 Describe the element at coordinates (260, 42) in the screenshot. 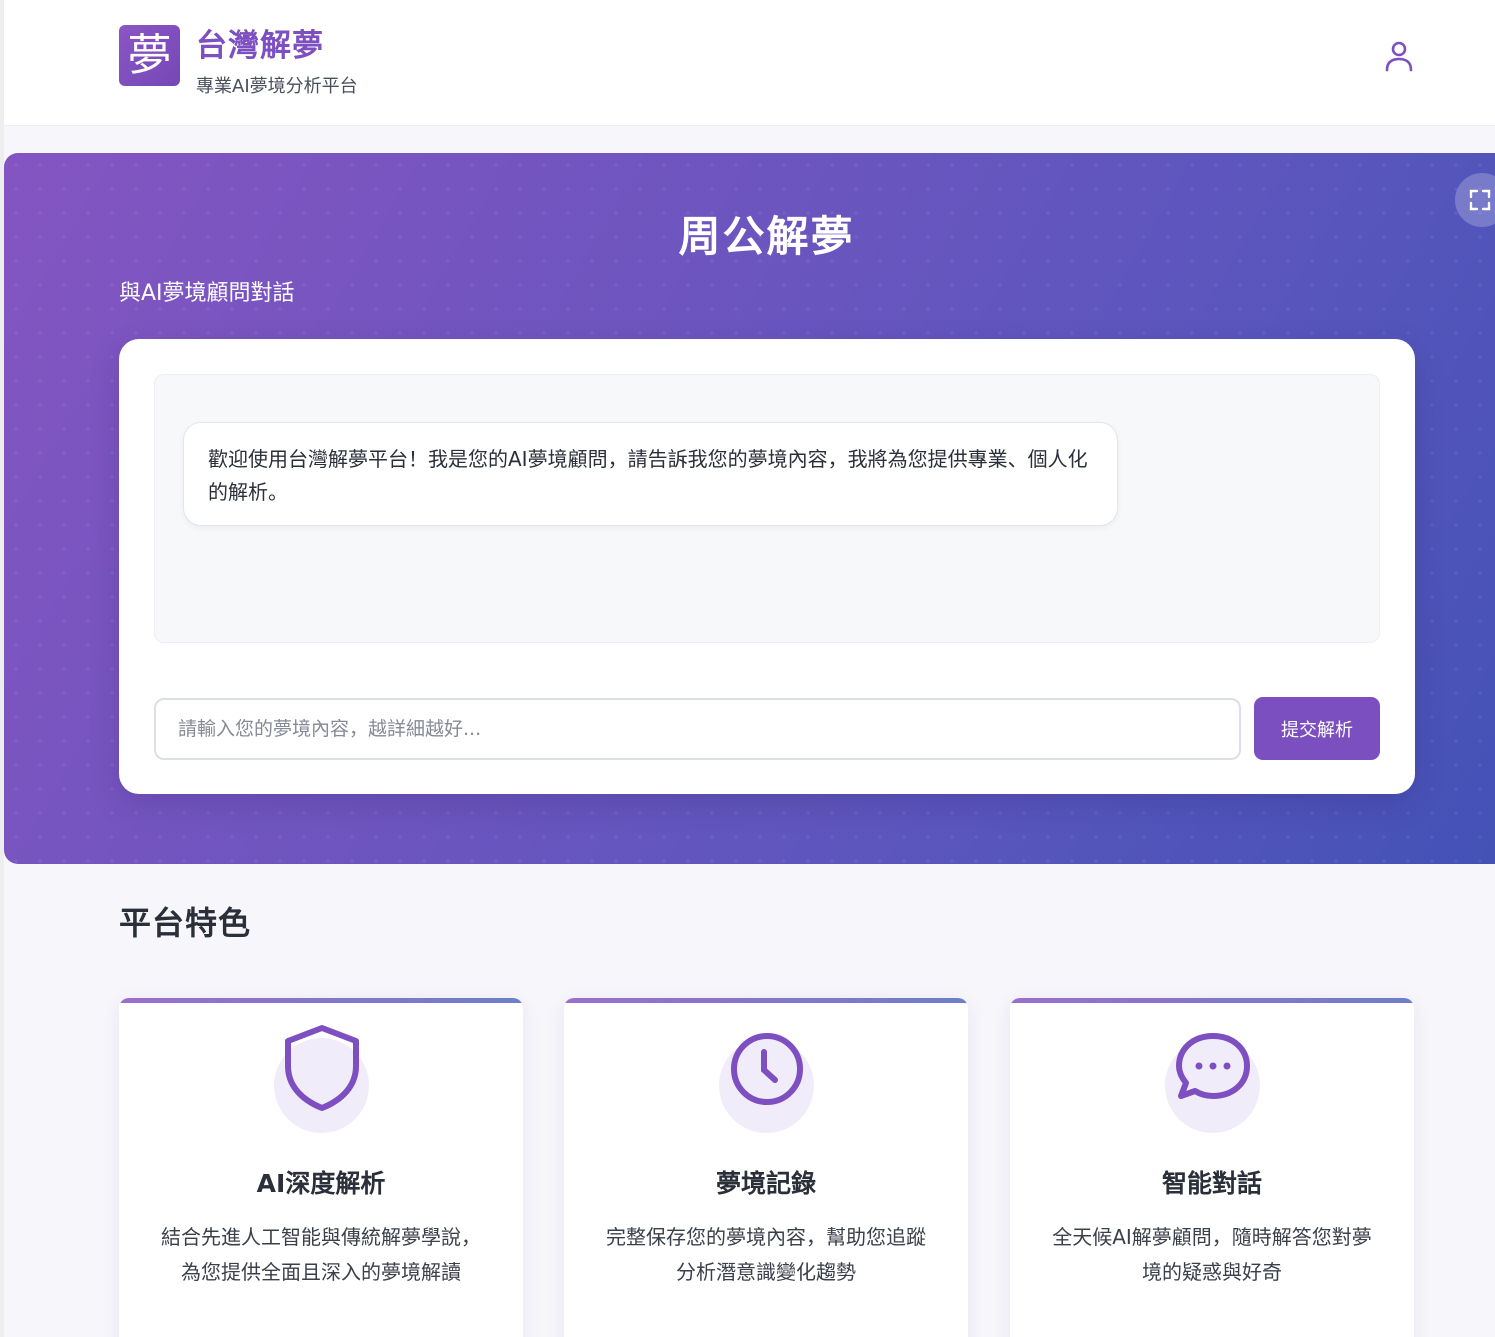

I see `brand-title: 台灣解夢` at that location.